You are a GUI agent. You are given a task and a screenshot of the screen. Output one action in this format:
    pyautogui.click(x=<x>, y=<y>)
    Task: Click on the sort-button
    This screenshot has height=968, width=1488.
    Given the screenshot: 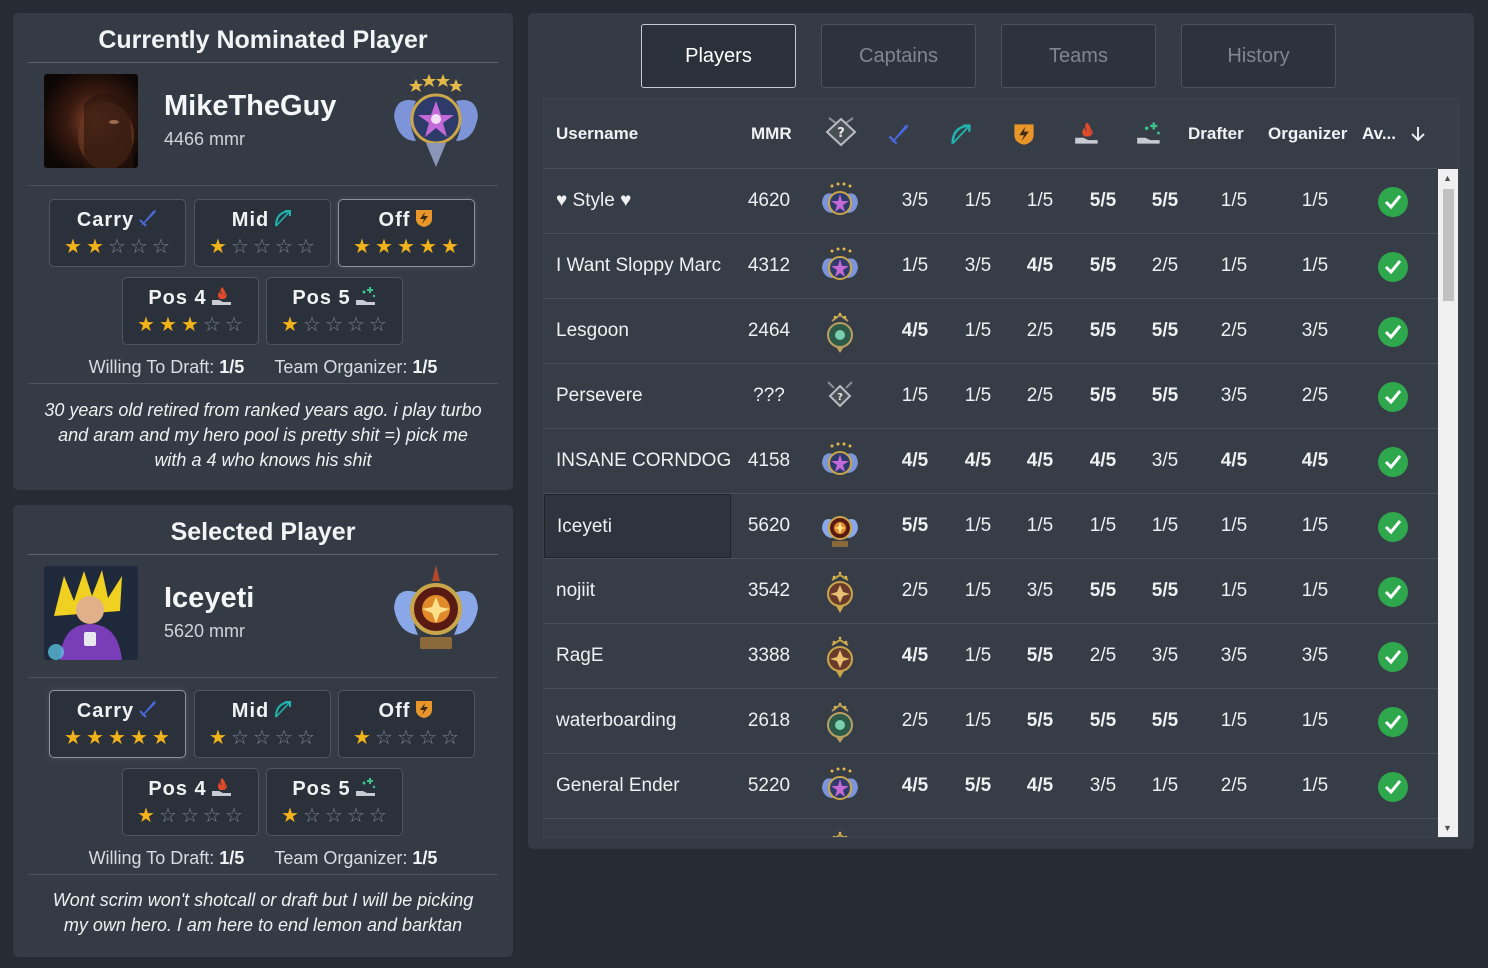 What is the action you would take?
    pyautogui.click(x=1418, y=134)
    